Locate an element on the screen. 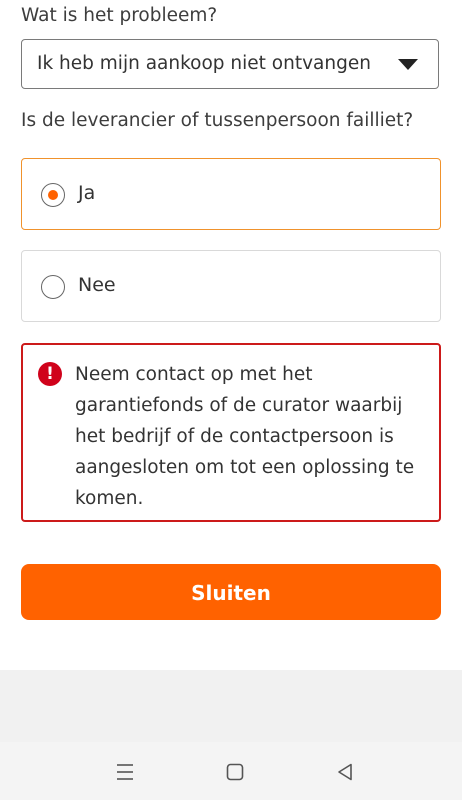 The width and height of the screenshot is (462, 800). problem-select-value: Ik heb mijn aankoop niet ontvangen is located at coordinates (204, 63).